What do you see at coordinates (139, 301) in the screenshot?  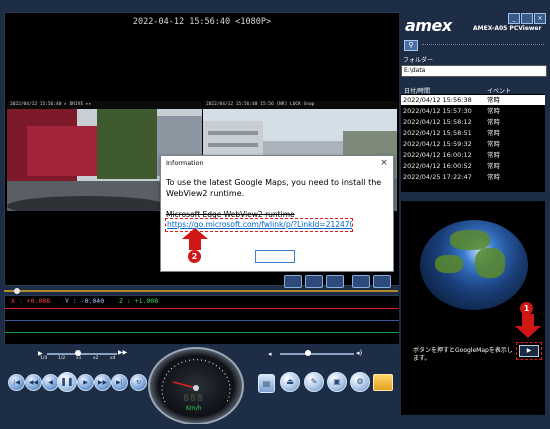 I see `gsensor-z-label: Z : +1.008` at bounding box center [139, 301].